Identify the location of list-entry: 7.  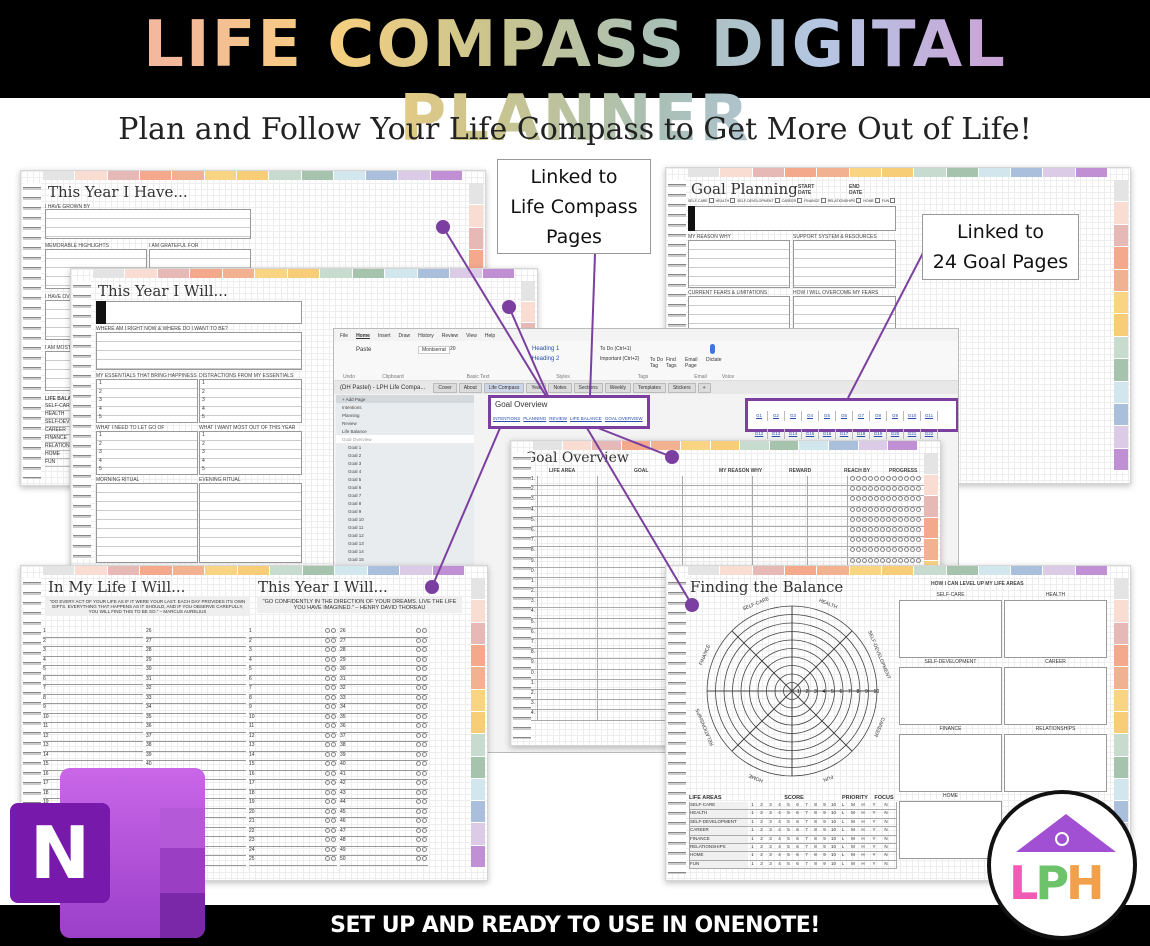
(93, 690).